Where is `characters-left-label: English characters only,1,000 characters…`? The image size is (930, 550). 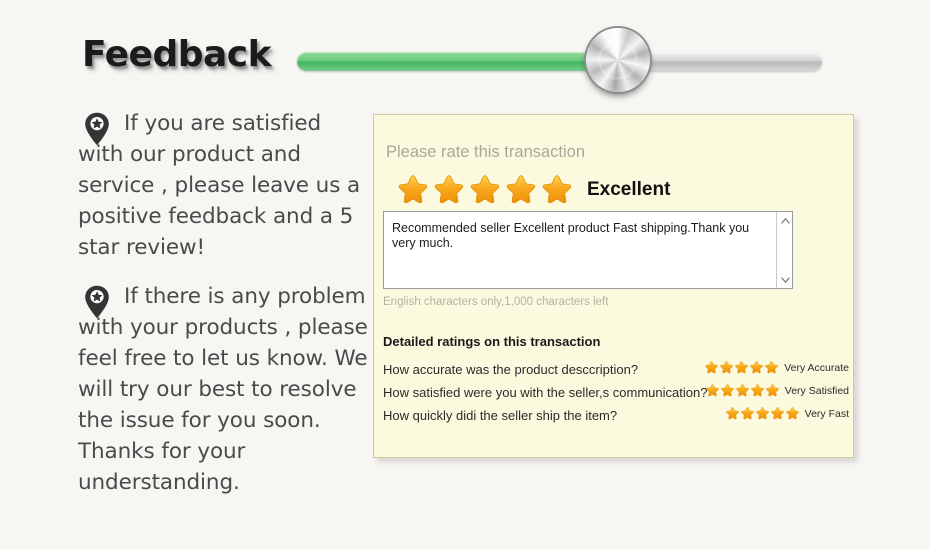
characters-left-label: English characters only,1,000 characters… is located at coordinates (496, 302).